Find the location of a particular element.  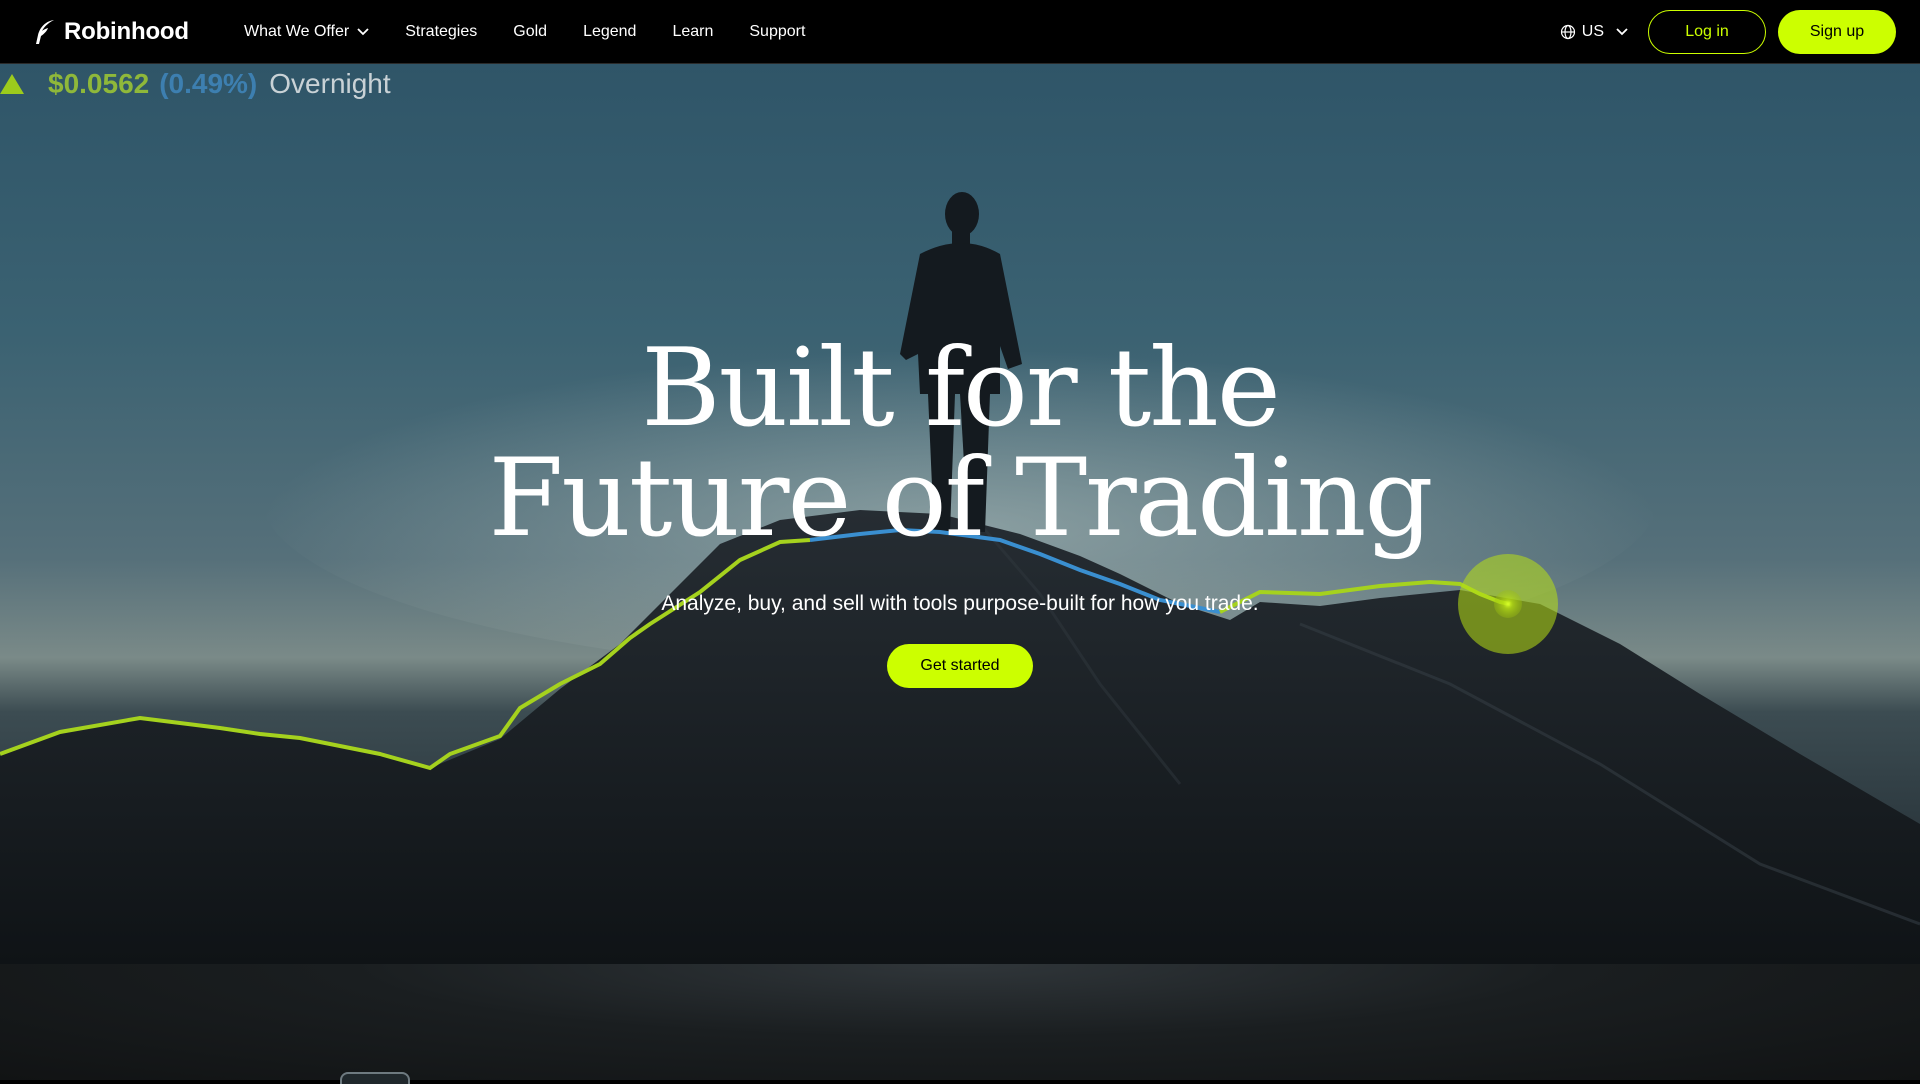

nav-item-label: Support is located at coordinates (777, 31).